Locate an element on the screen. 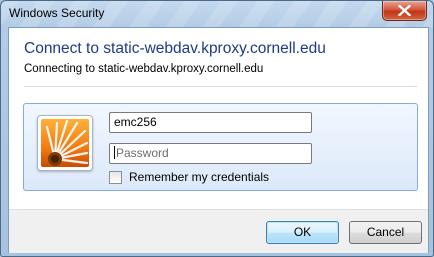 Image resolution: width=434 pixels, height=257 pixels. flower-avatar-icon is located at coordinates (65, 143).